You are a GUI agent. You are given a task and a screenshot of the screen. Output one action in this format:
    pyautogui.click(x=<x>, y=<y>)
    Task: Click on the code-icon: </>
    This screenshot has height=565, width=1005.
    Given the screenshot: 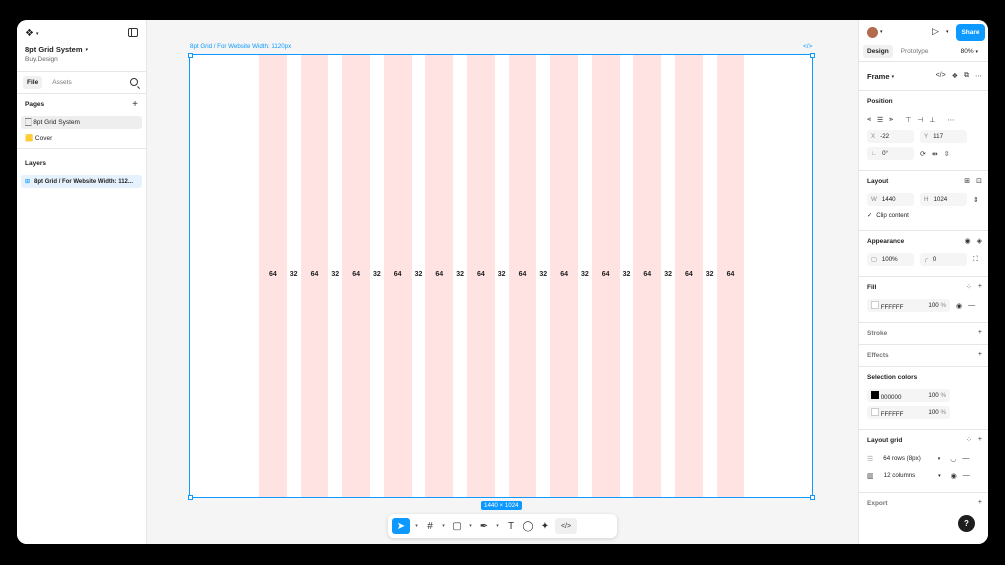 What is the action you would take?
    pyautogui.click(x=941, y=76)
    